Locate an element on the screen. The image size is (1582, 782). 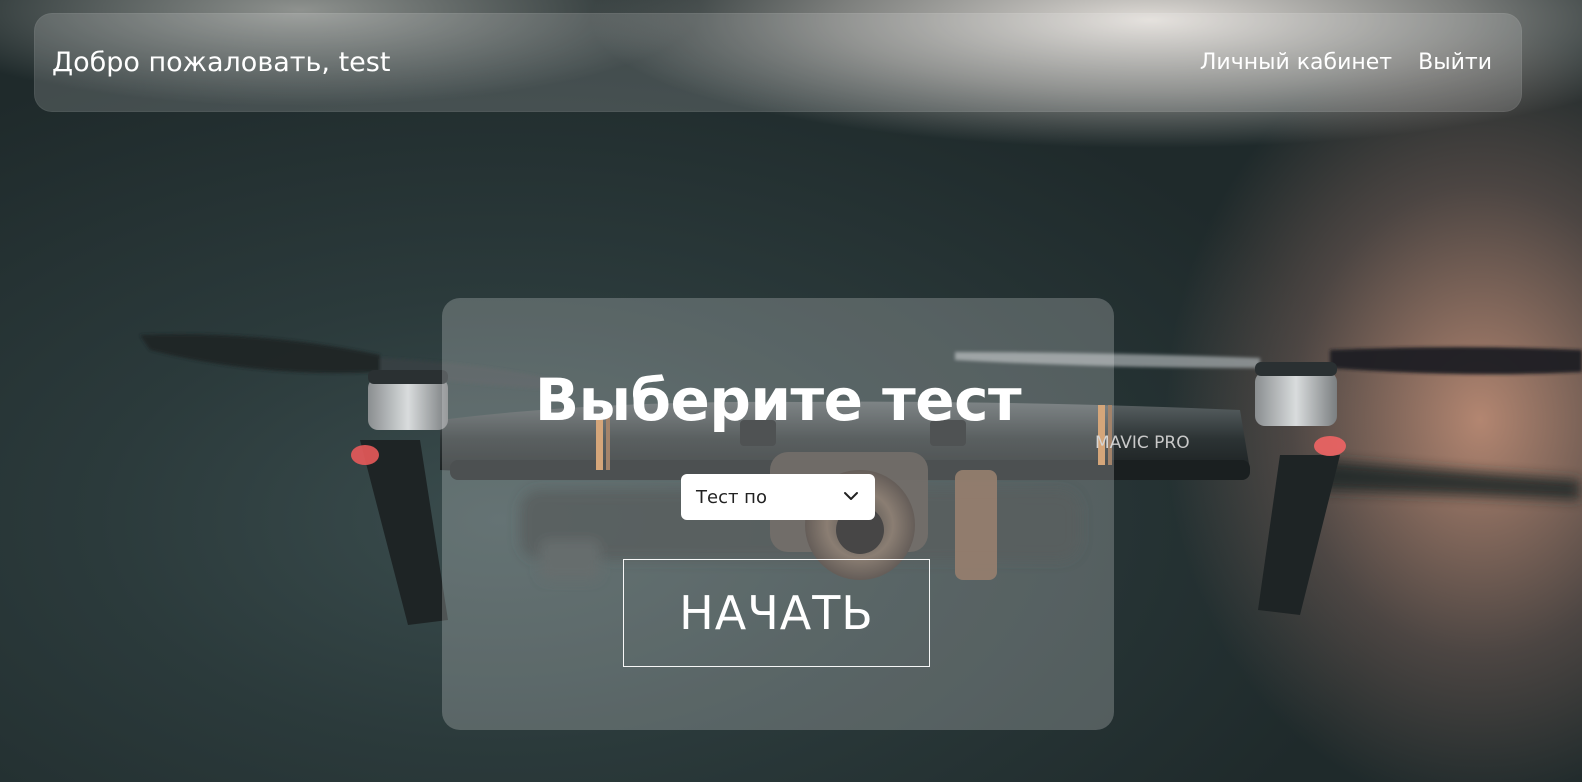
start-button: НАЧАТЬ is located at coordinates (776, 613).